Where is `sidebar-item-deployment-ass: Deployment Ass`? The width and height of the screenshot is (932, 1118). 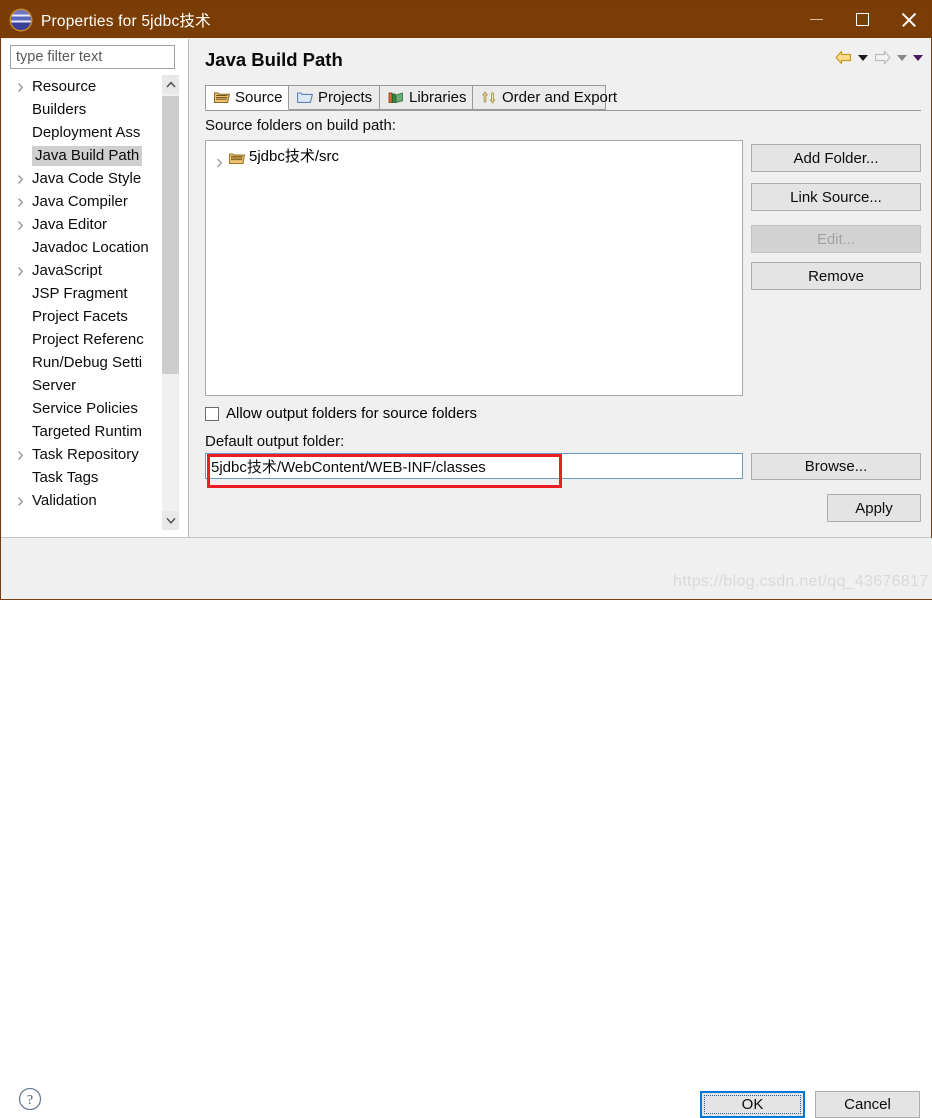
sidebar-item-deployment-ass: Deployment Ass is located at coordinates (86, 132).